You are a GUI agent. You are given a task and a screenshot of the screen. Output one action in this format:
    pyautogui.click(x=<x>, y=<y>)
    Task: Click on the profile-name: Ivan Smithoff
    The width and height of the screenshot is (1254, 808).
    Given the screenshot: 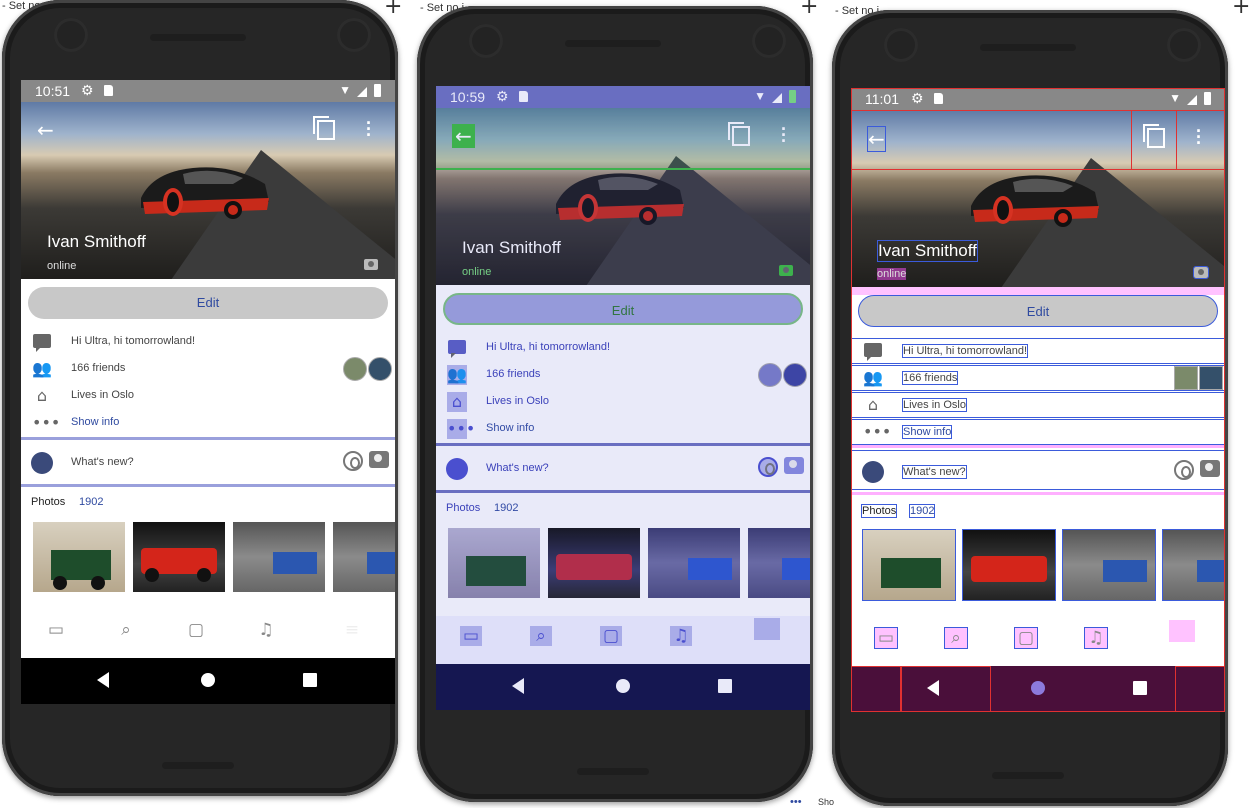 What is the action you would take?
    pyautogui.click(x=927, y=251)
    